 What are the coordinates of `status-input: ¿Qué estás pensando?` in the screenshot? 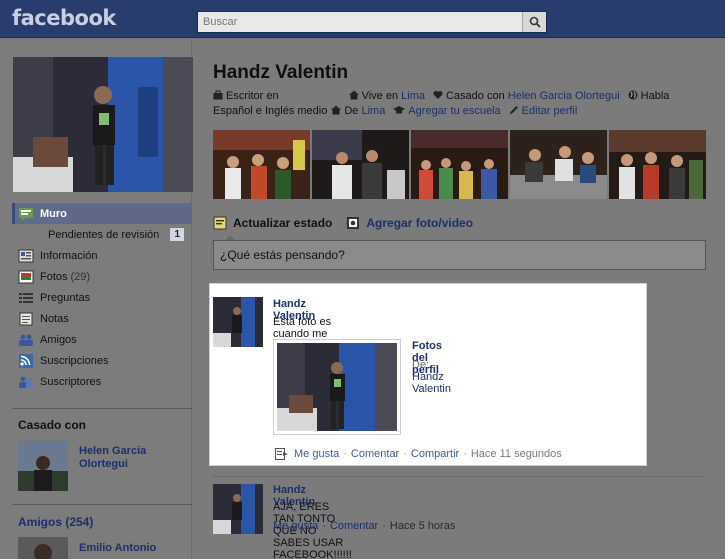 It's located at (459, 255).